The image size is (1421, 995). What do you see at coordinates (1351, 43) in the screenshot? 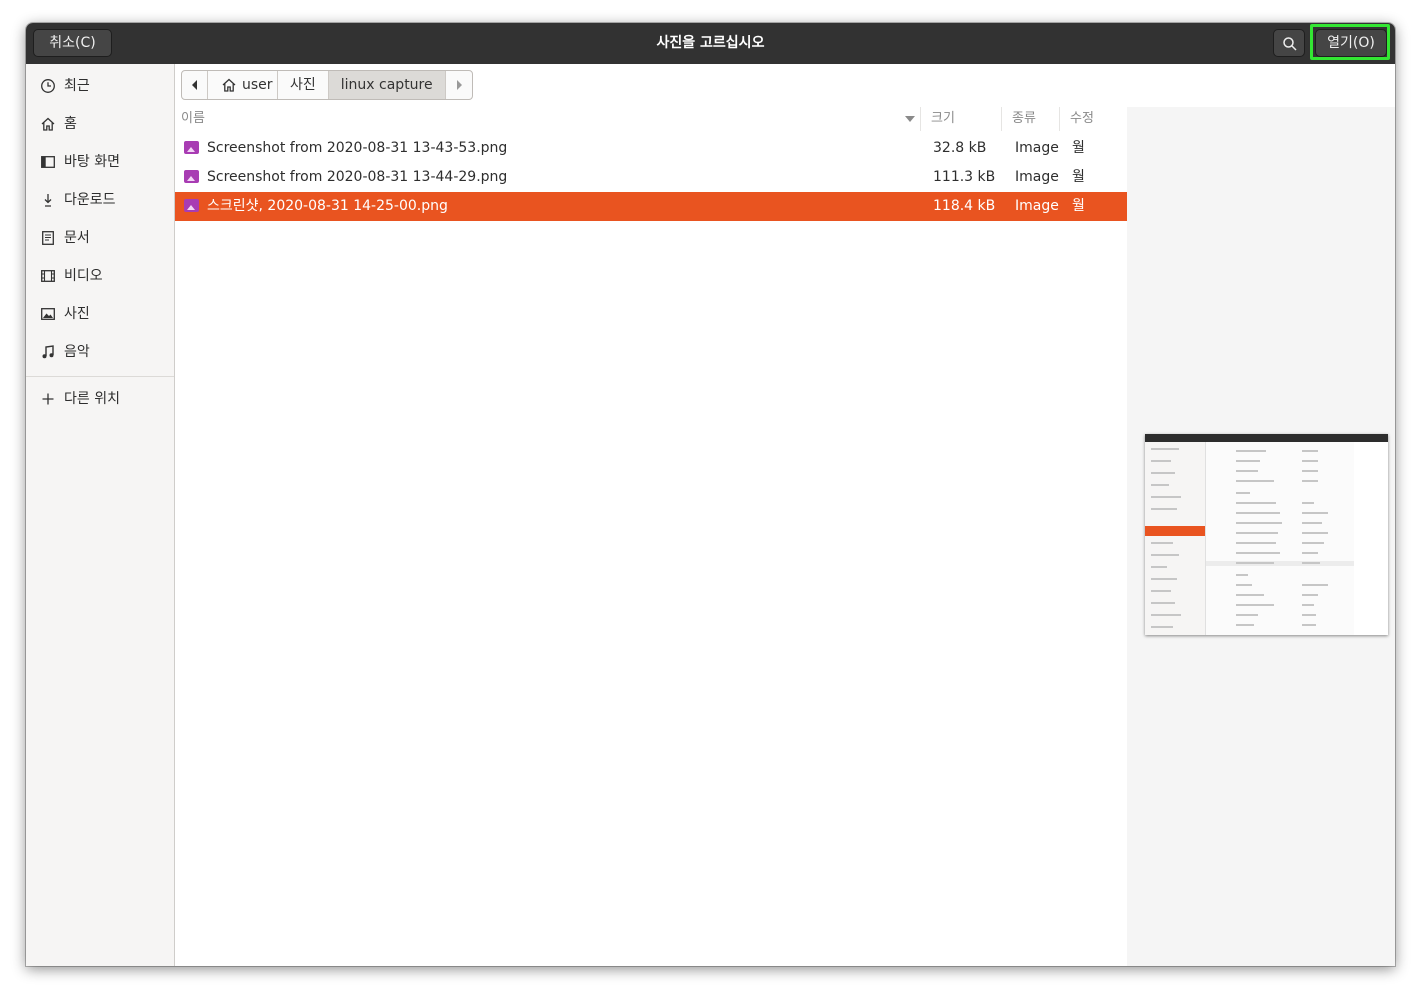
I see `open-button: 열기(O)` at bounding box center [1351, 43].